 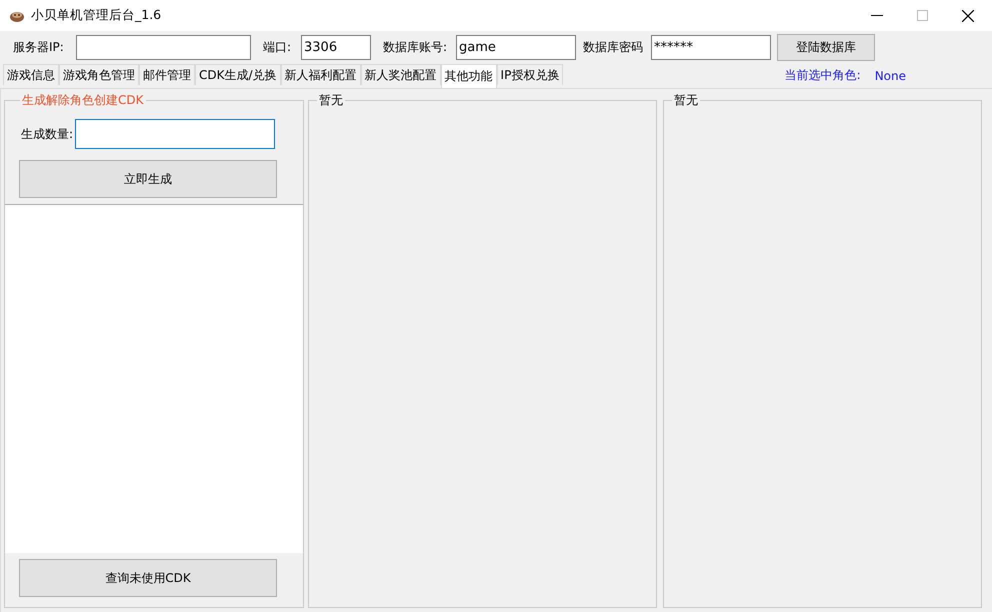 I want to click on login-button: 登陆数据库, so click(x=826, y=47).